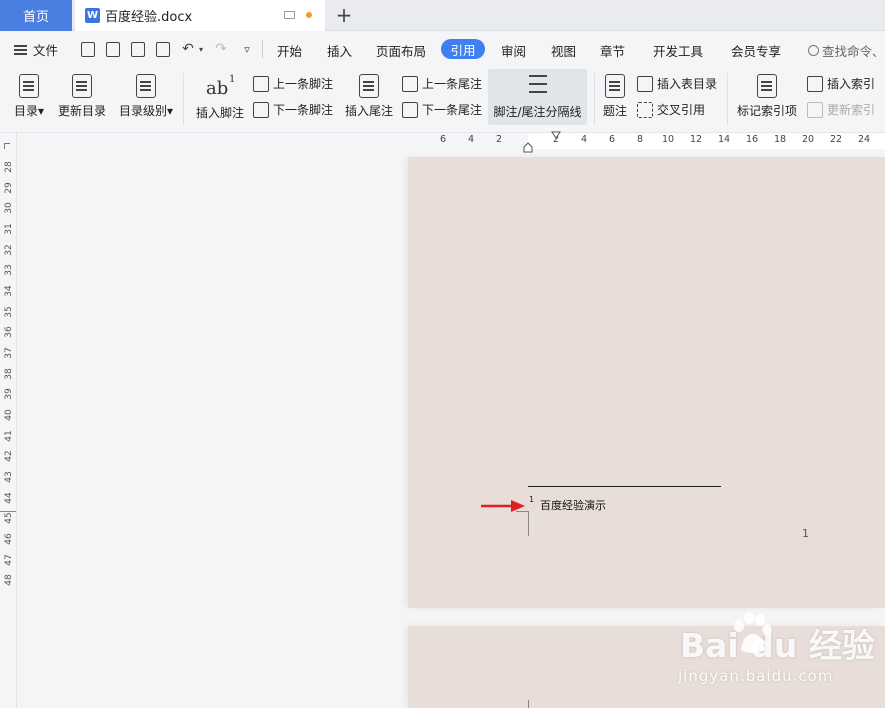 The image size is (885, 708). What do you see at coordinates (9, 167) in the screenshot?
I see `ruler-tick-label: 28` at bounding box center [9, 167].